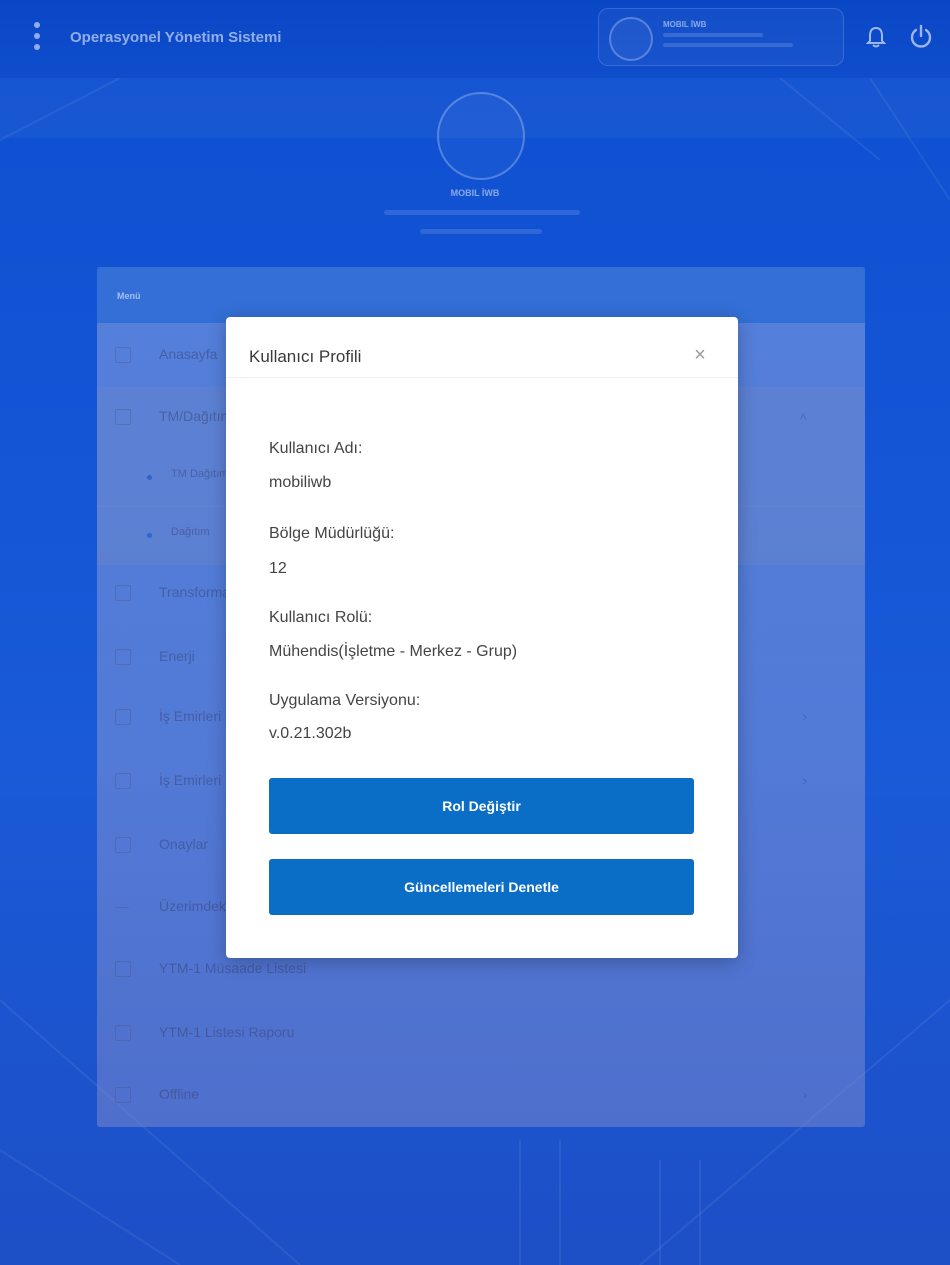 This screenshot has height=1265, width=950. What do you see at coordinates (481, 295) in the screenshot?
I see `menu-header: Menü` at bounding box center [481, 295].